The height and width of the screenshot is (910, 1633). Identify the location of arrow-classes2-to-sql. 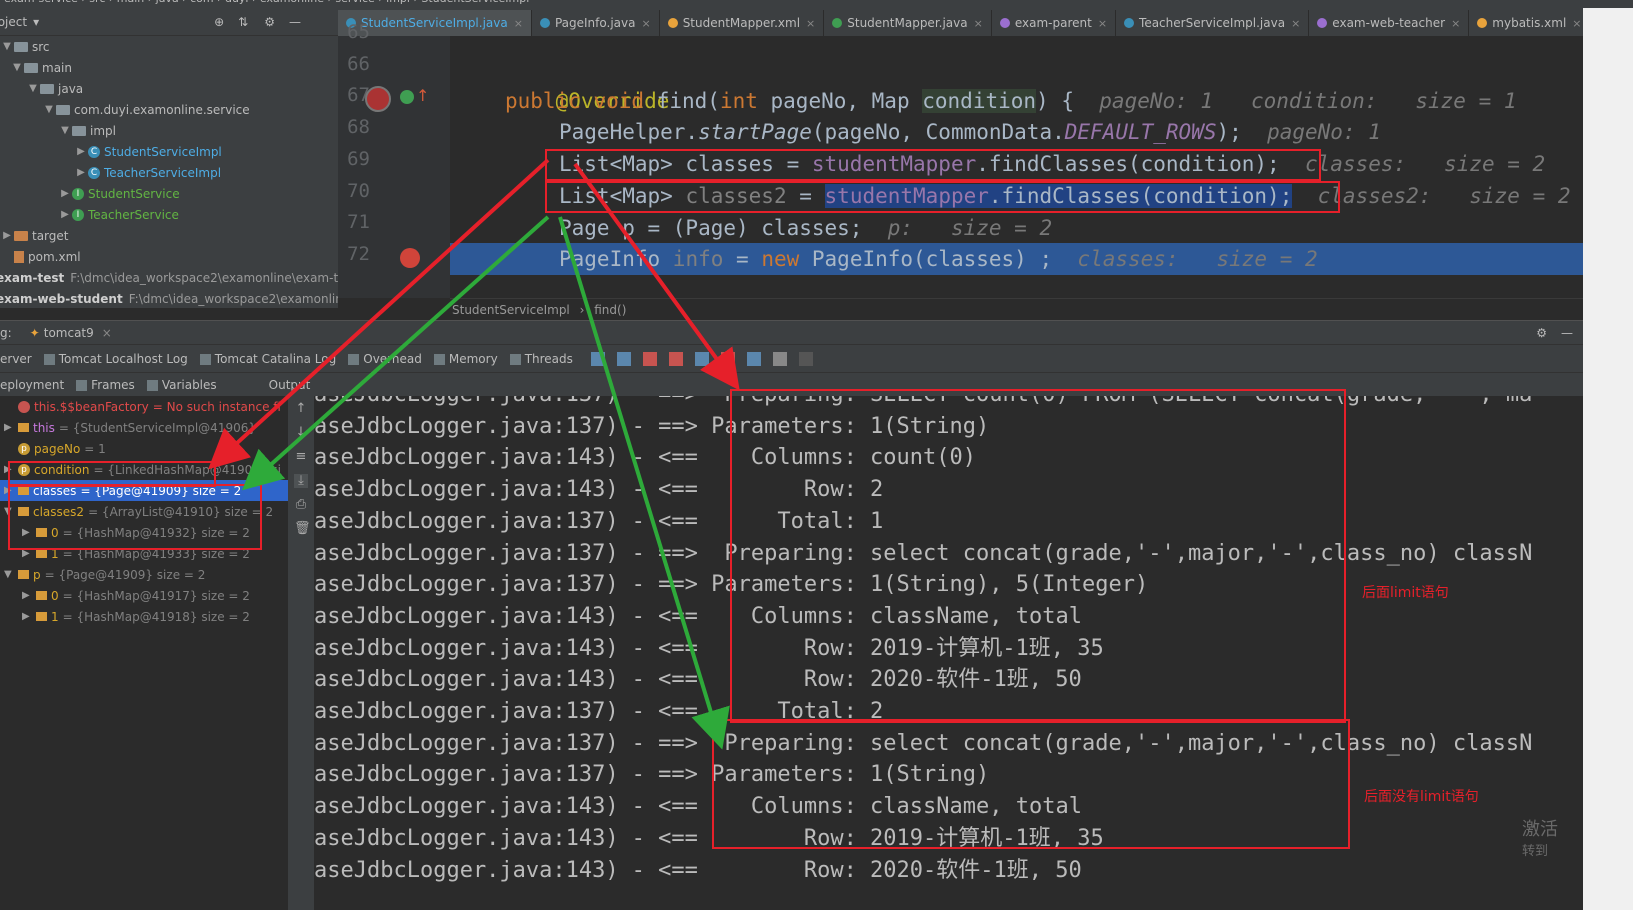
(644, 483).